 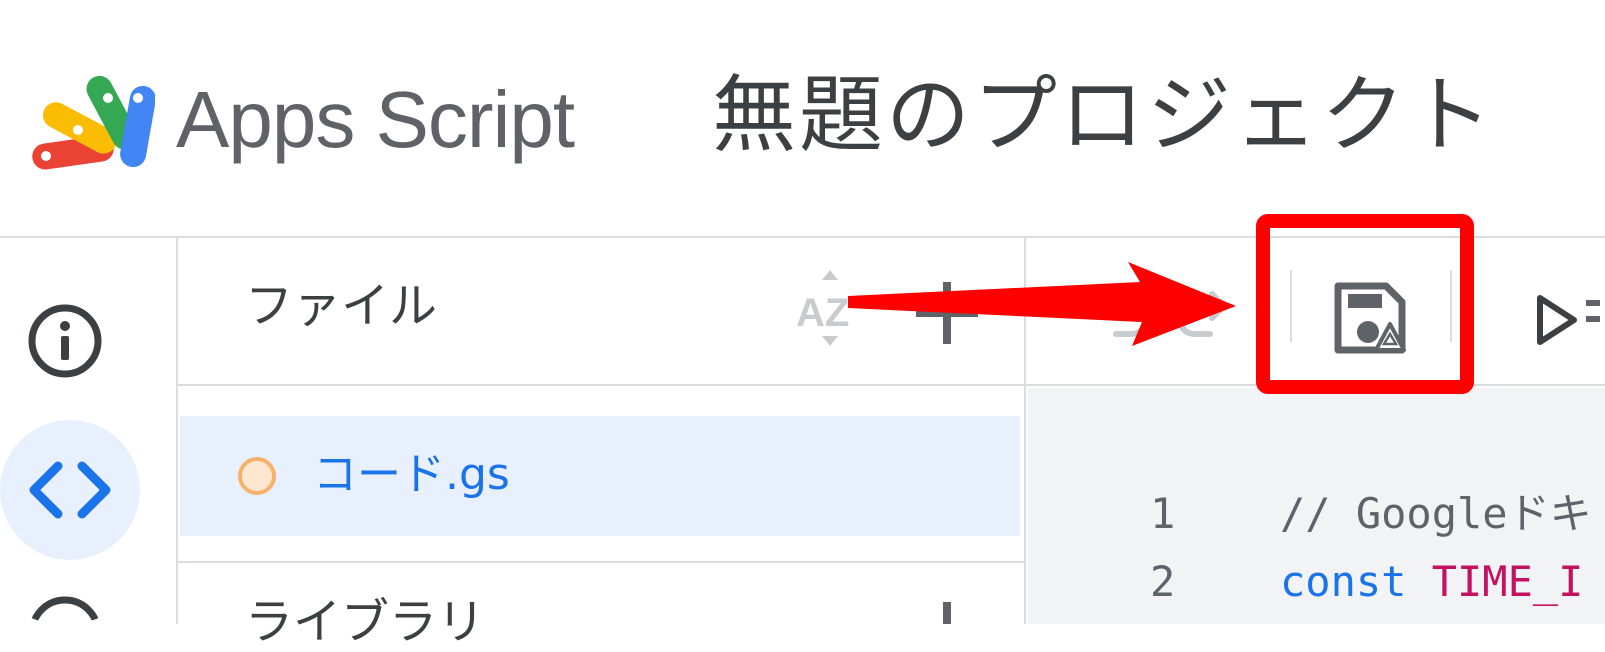 What do you see at coordinates (1343, 581) in the screenshot?
I see `code-keyword: const` at bounding box center [1343, 581].